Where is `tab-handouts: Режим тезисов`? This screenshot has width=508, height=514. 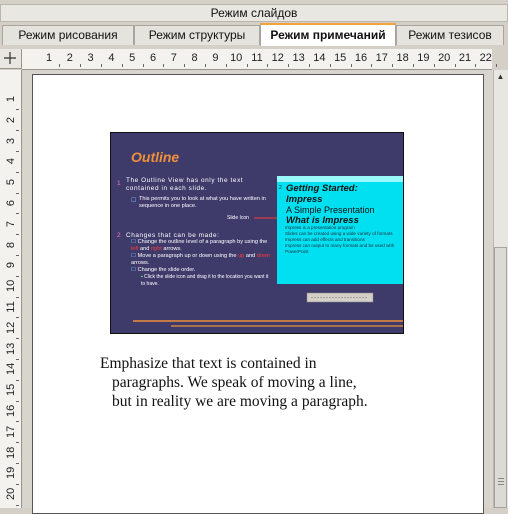
tab-handouts: Режим тезисов is located at coordinates (450, 35).